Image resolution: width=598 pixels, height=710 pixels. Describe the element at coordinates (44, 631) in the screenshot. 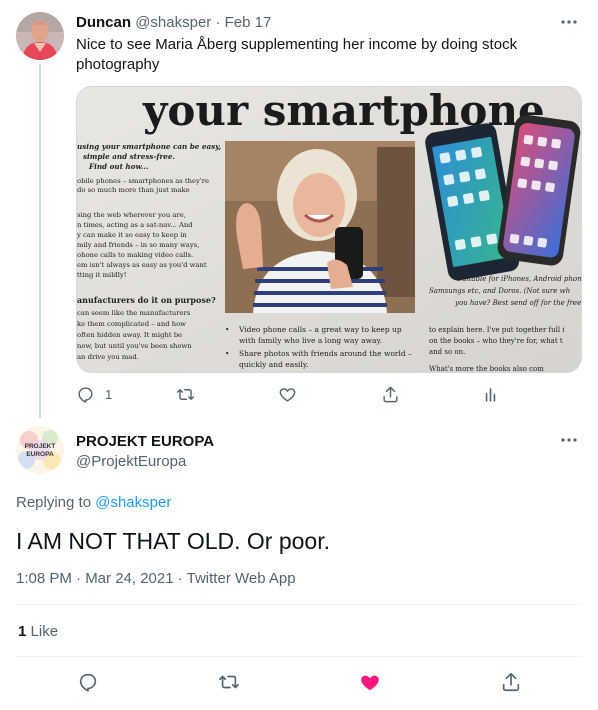

I see `likes-label: Like` at that location.